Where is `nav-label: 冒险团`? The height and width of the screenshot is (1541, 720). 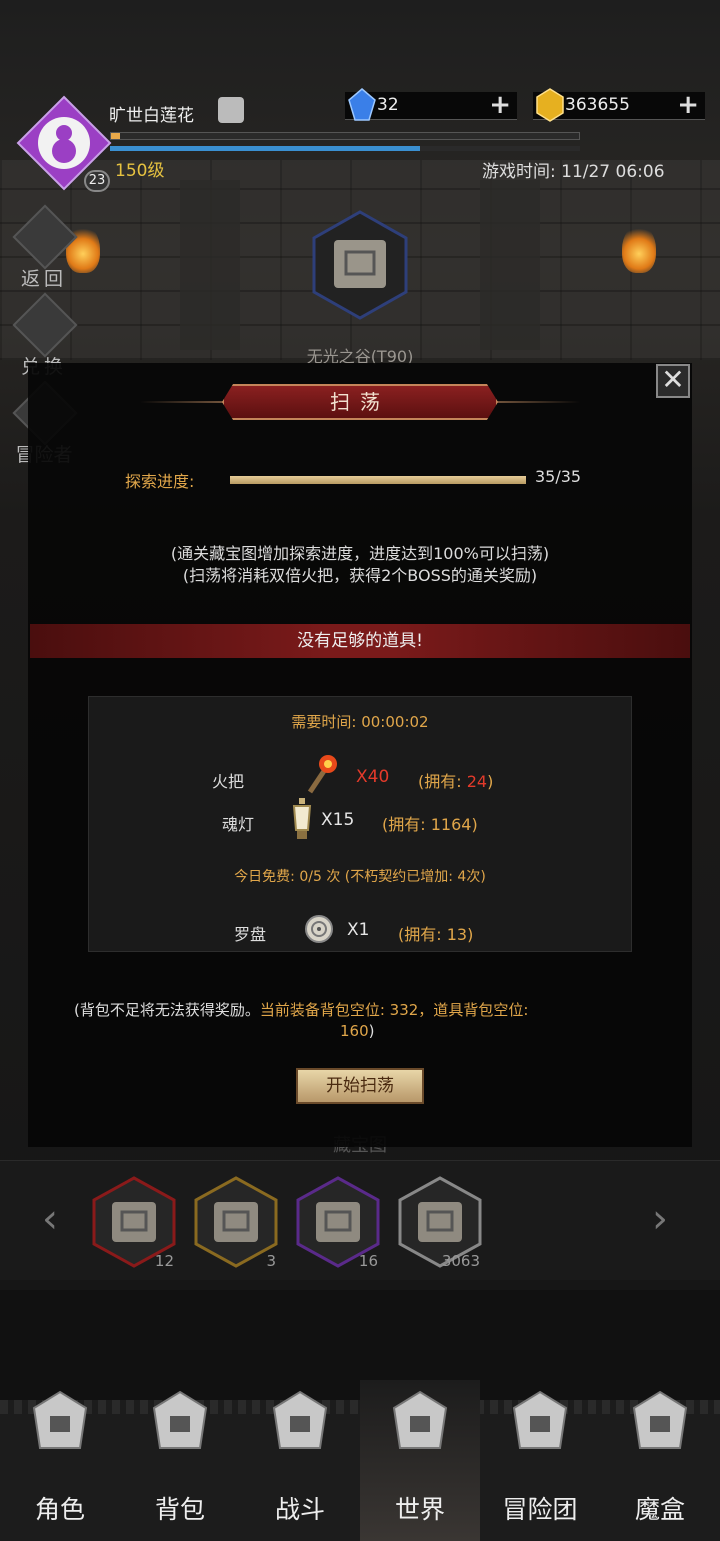 nav-label: 冒险团 is located at coordinates (540, 1509).